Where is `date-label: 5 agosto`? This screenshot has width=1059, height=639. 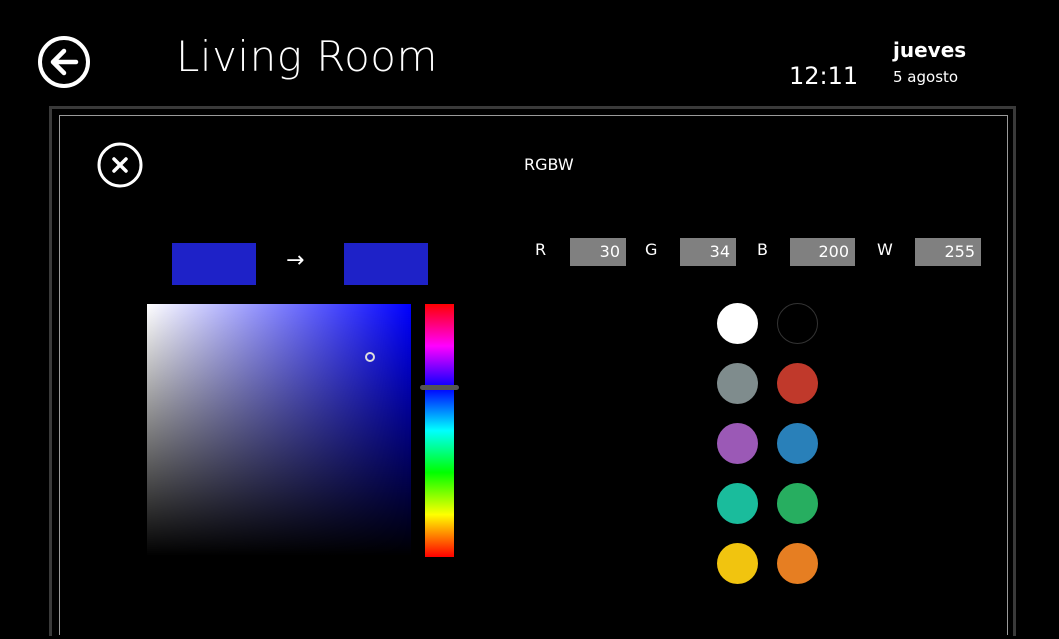 date-label: 5 agosto is located at coordinates (926, 77).